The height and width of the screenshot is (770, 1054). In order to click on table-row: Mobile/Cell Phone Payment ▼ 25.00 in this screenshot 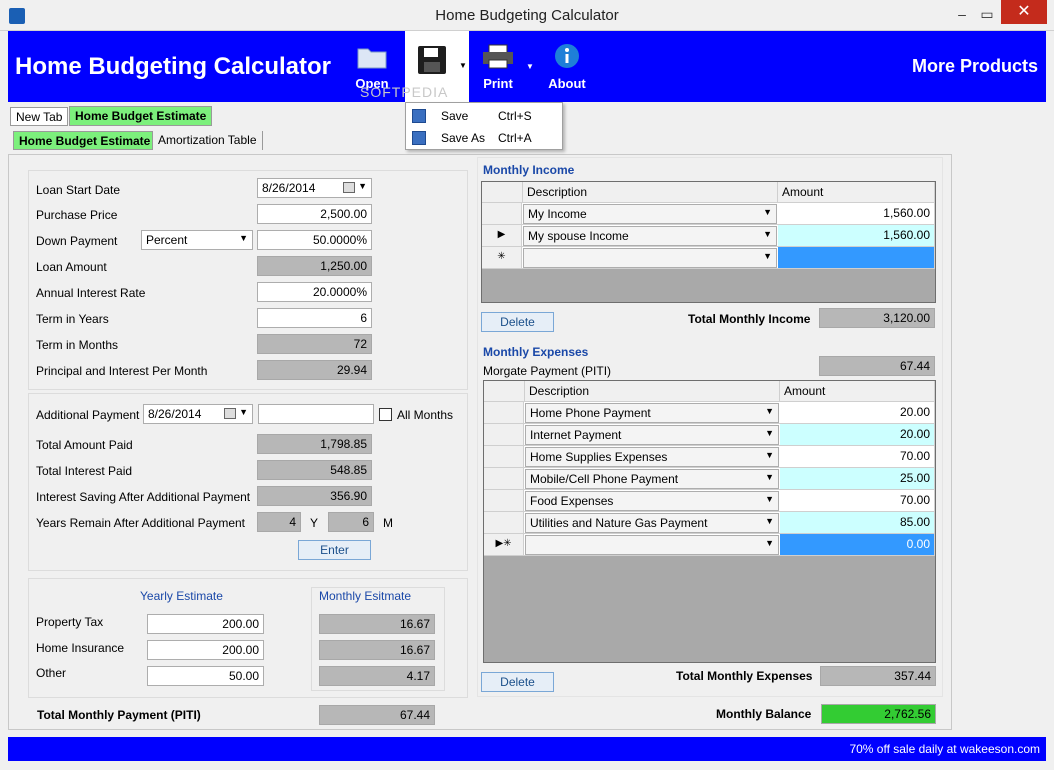, I will do `click(709, 479)`.